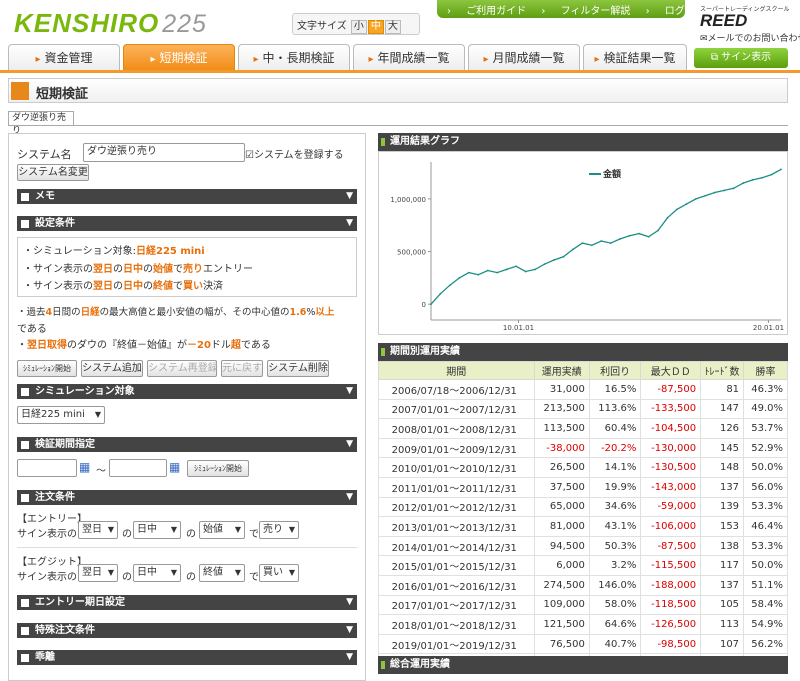 The height and width of the screenshot is (681, 800). Describe the element at coordinates (294, 58) in the screenshot. I see `tab-mid-long: ▸ 中・長期検証` at that location.